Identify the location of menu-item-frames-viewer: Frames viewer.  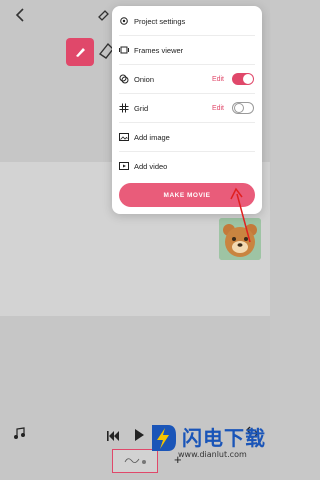
(187, 50).